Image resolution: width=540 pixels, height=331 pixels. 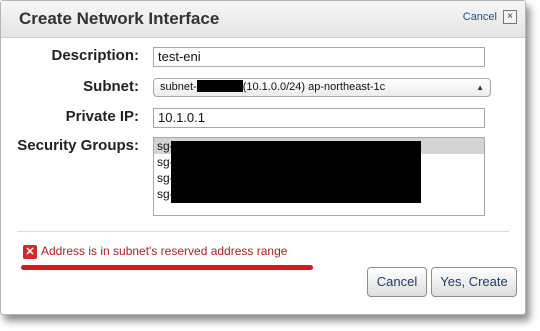 What do you see at coordinates (119, 18) in the screenshot?
I see `dialog-title: Create Network Interface` at bounding box center [119, 18].